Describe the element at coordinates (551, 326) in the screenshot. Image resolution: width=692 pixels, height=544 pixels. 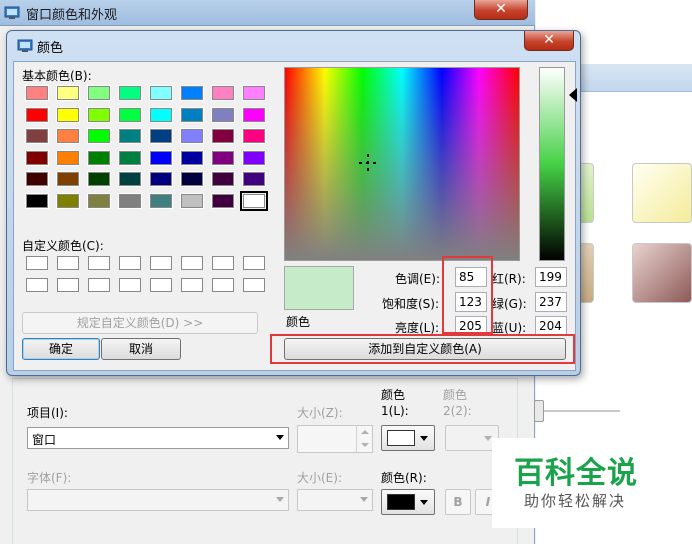
I see `blue-input: 204` at that location.